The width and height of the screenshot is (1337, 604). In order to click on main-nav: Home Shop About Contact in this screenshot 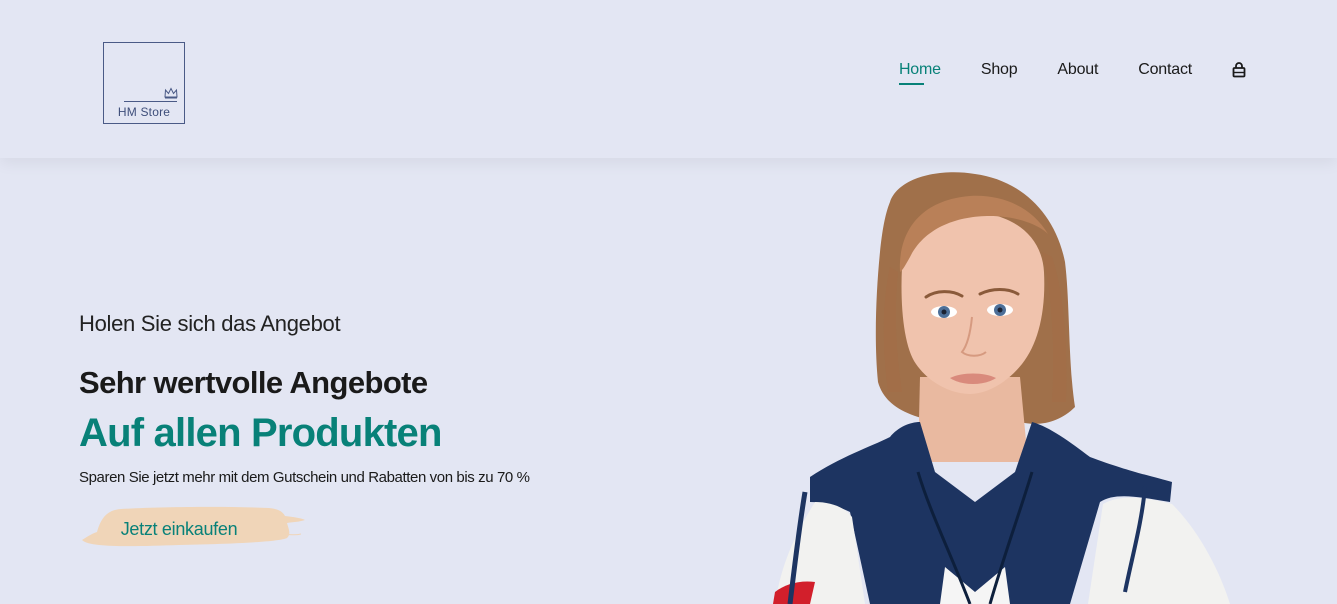, I will do `click(1053, 71)`.